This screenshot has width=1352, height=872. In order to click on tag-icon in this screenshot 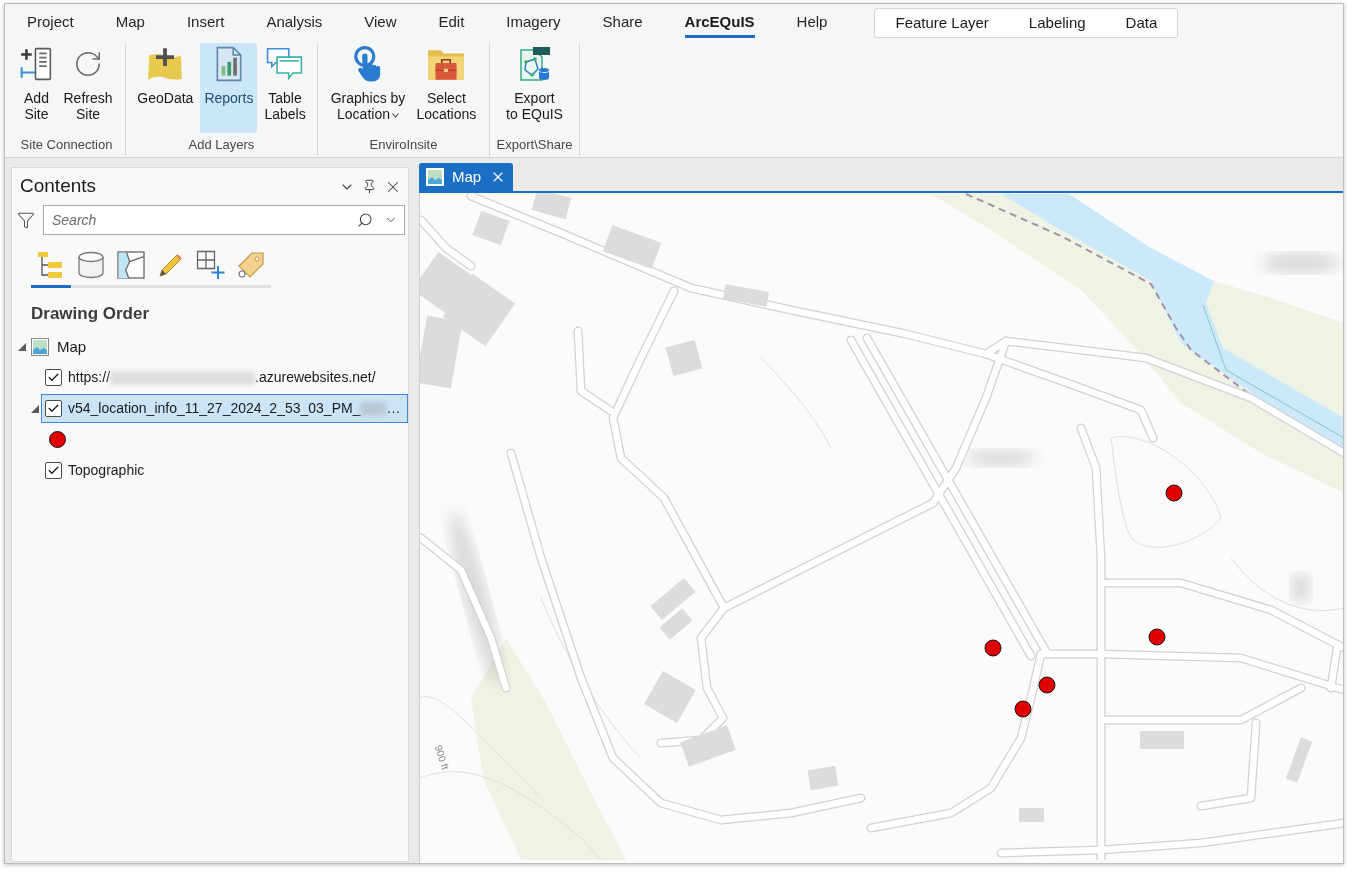, I will do `click(251, 265)`.